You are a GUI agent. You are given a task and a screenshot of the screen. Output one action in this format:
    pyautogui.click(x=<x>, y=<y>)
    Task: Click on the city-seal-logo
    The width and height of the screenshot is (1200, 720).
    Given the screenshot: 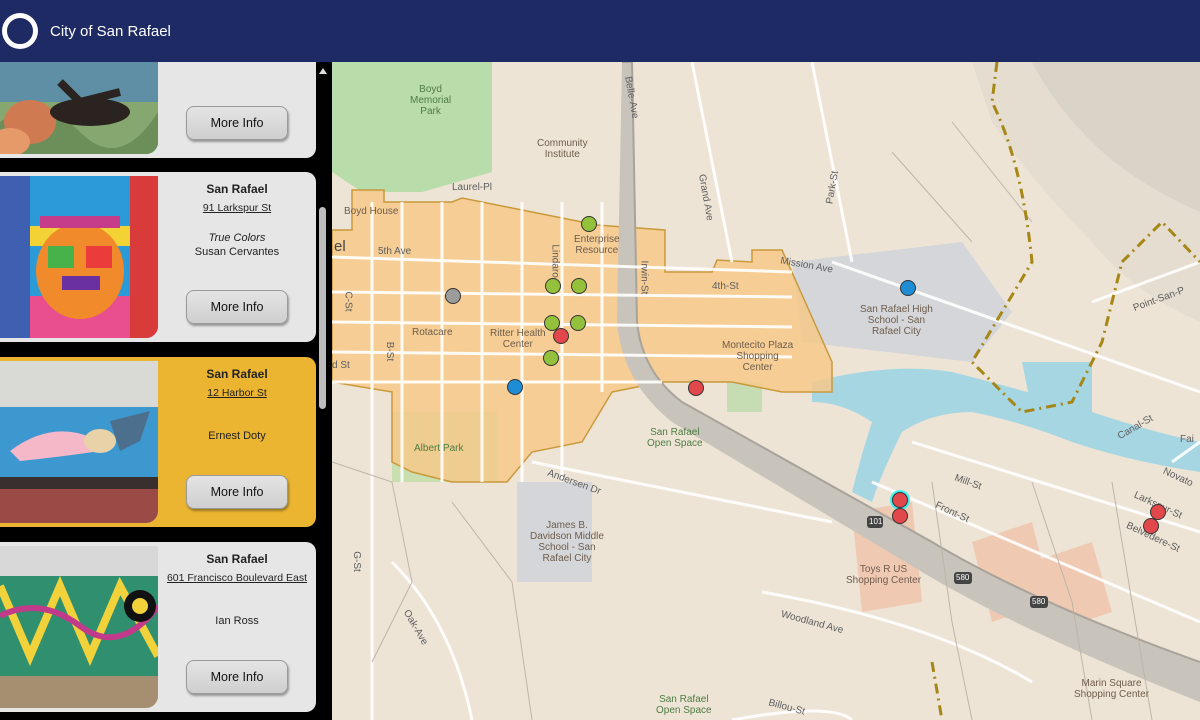 What is the action you would take?
    pyautogui.click(x=20, y=31)
    